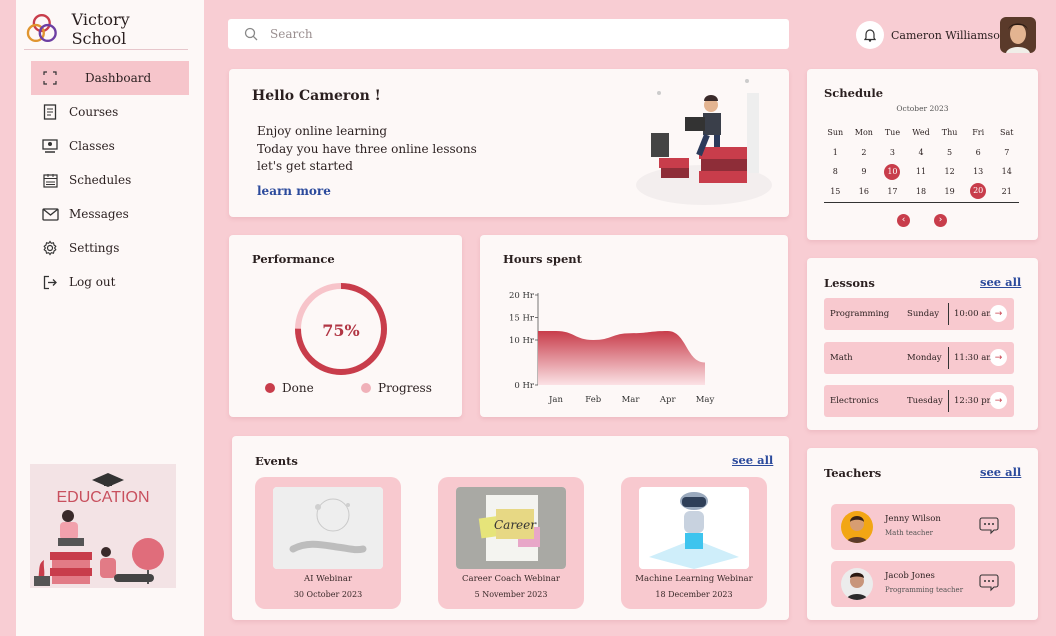 The width and height of the screenshot is (1056, 636). I want to click on calendar-day-number: 19, so click(949, 191).